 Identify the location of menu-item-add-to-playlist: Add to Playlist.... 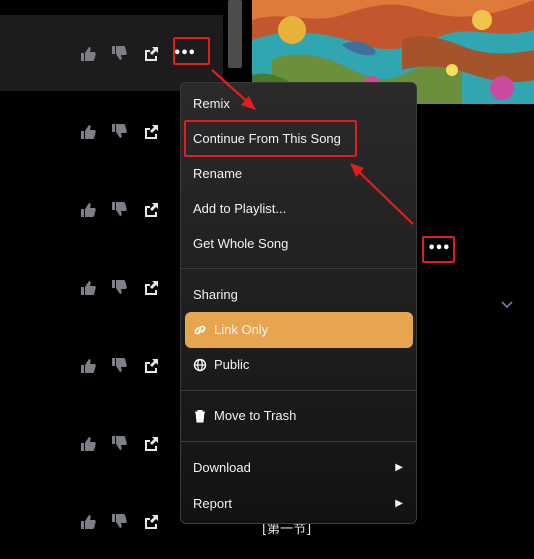
(298, 209).